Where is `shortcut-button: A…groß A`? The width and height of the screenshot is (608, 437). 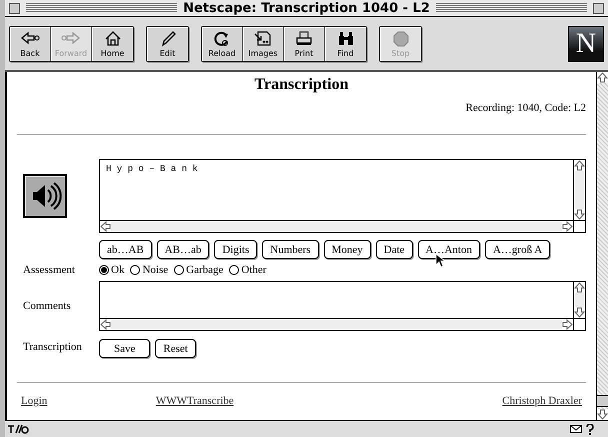 shortcut-button: A…groß A is located at coordinates (517, 249).